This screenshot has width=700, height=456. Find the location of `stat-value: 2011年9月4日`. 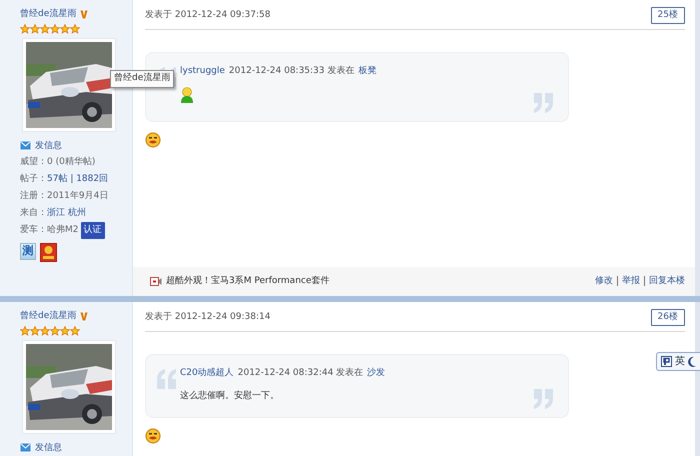

stat-value: 2011年9月4日 is located at coordinates (77, 196).